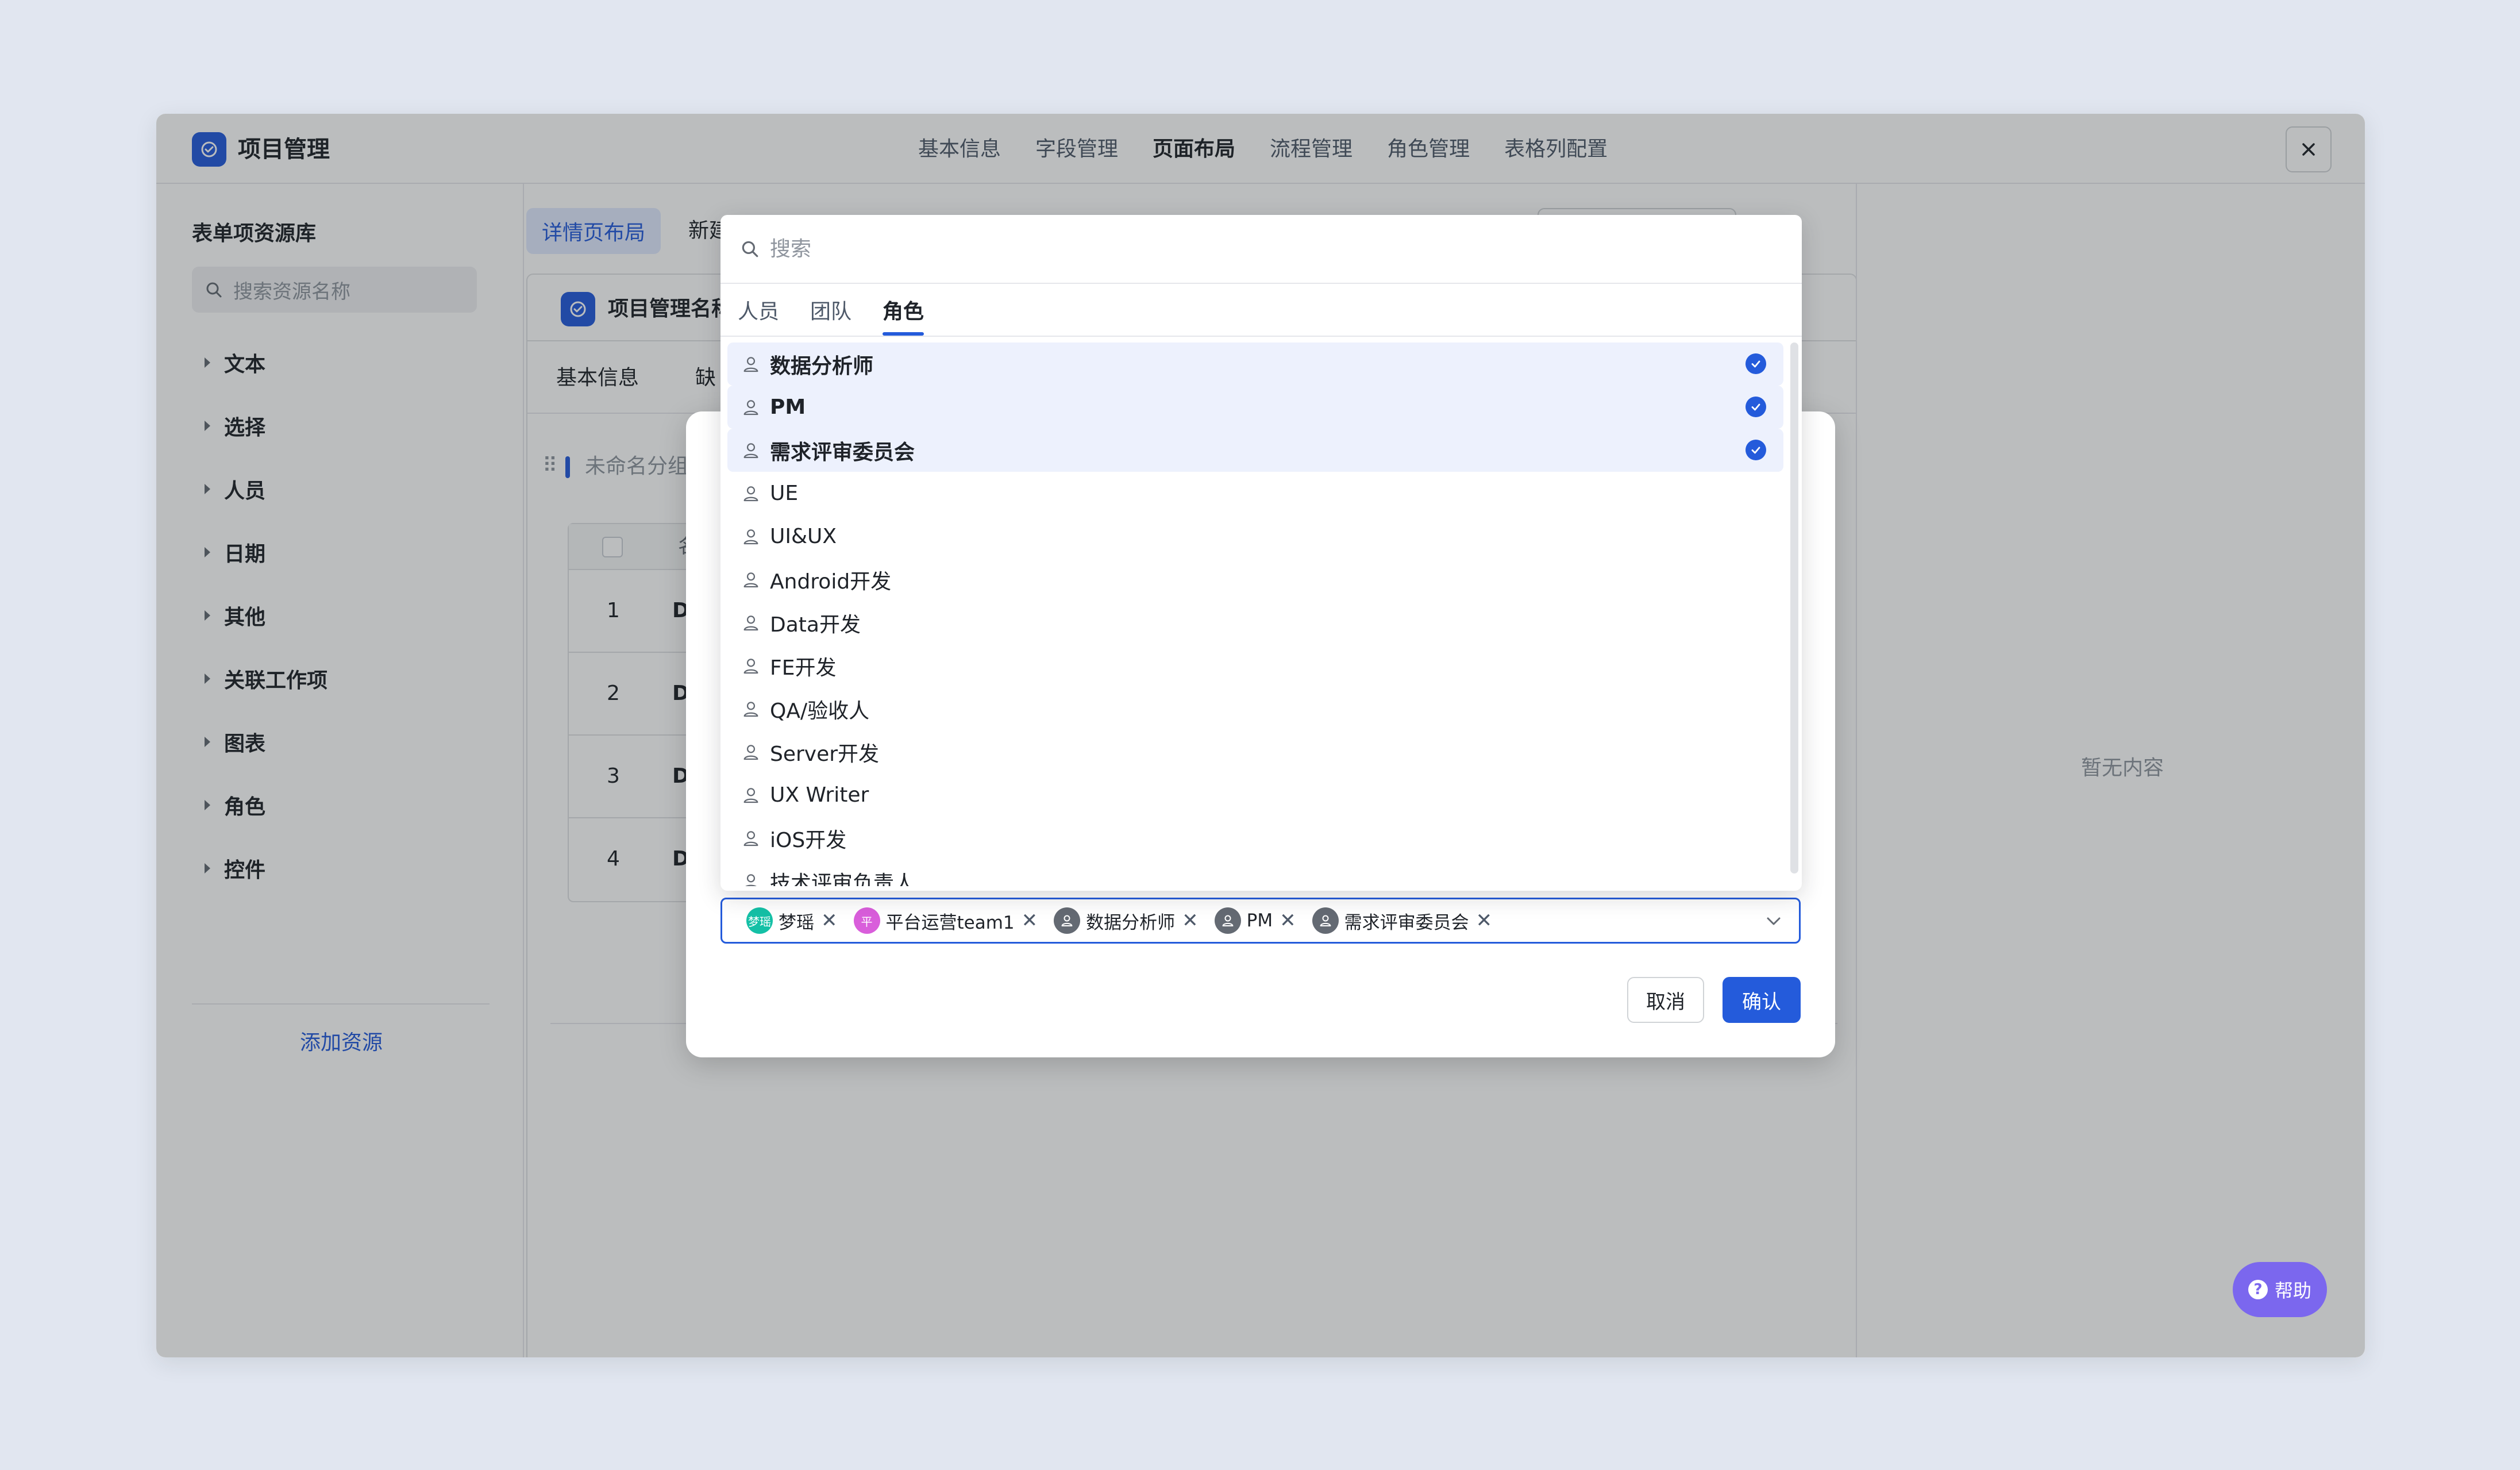 The width and height of the screenshot is (2520, 1470). I want to click on help-button: ? 帮助, so click(2280, 1289).